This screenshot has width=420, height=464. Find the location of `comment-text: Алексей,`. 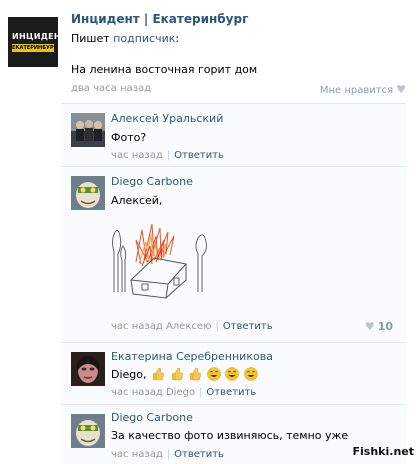

comment-text: Алексей, is located at coordinates (137, 200).